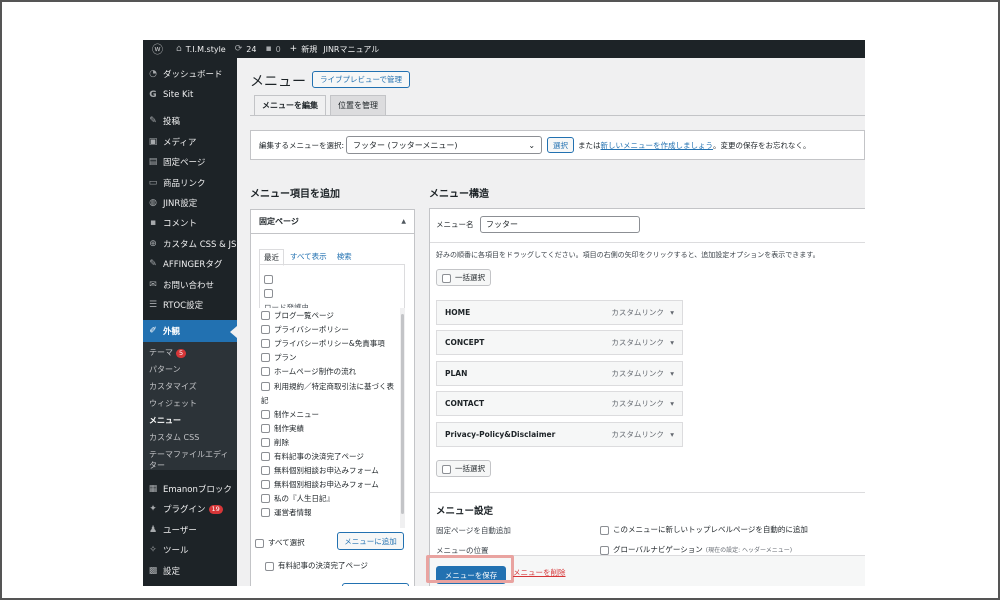 Image resolution: width=1000 pixels, height=600 pixels. What do you see at coordinates (559, 373) in the screenshot?
I see `menu-item-plan: PLAN カスタムリンク ▾` at bounding box center [559, 373].